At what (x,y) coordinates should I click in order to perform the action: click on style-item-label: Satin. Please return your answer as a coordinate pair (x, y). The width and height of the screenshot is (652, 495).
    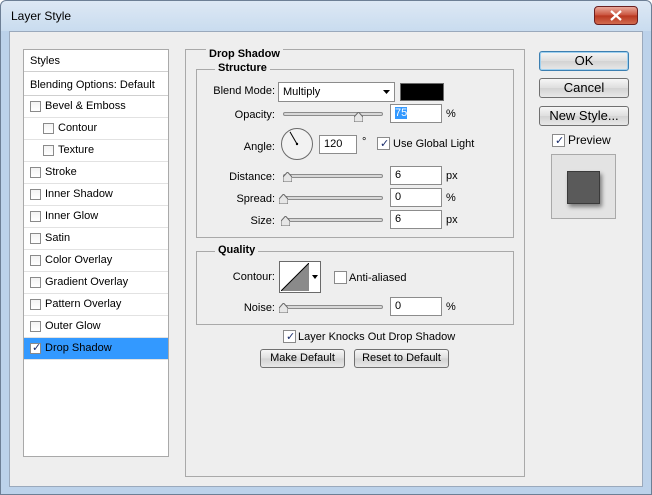
    Looking at the image, I should click on (58, 238).